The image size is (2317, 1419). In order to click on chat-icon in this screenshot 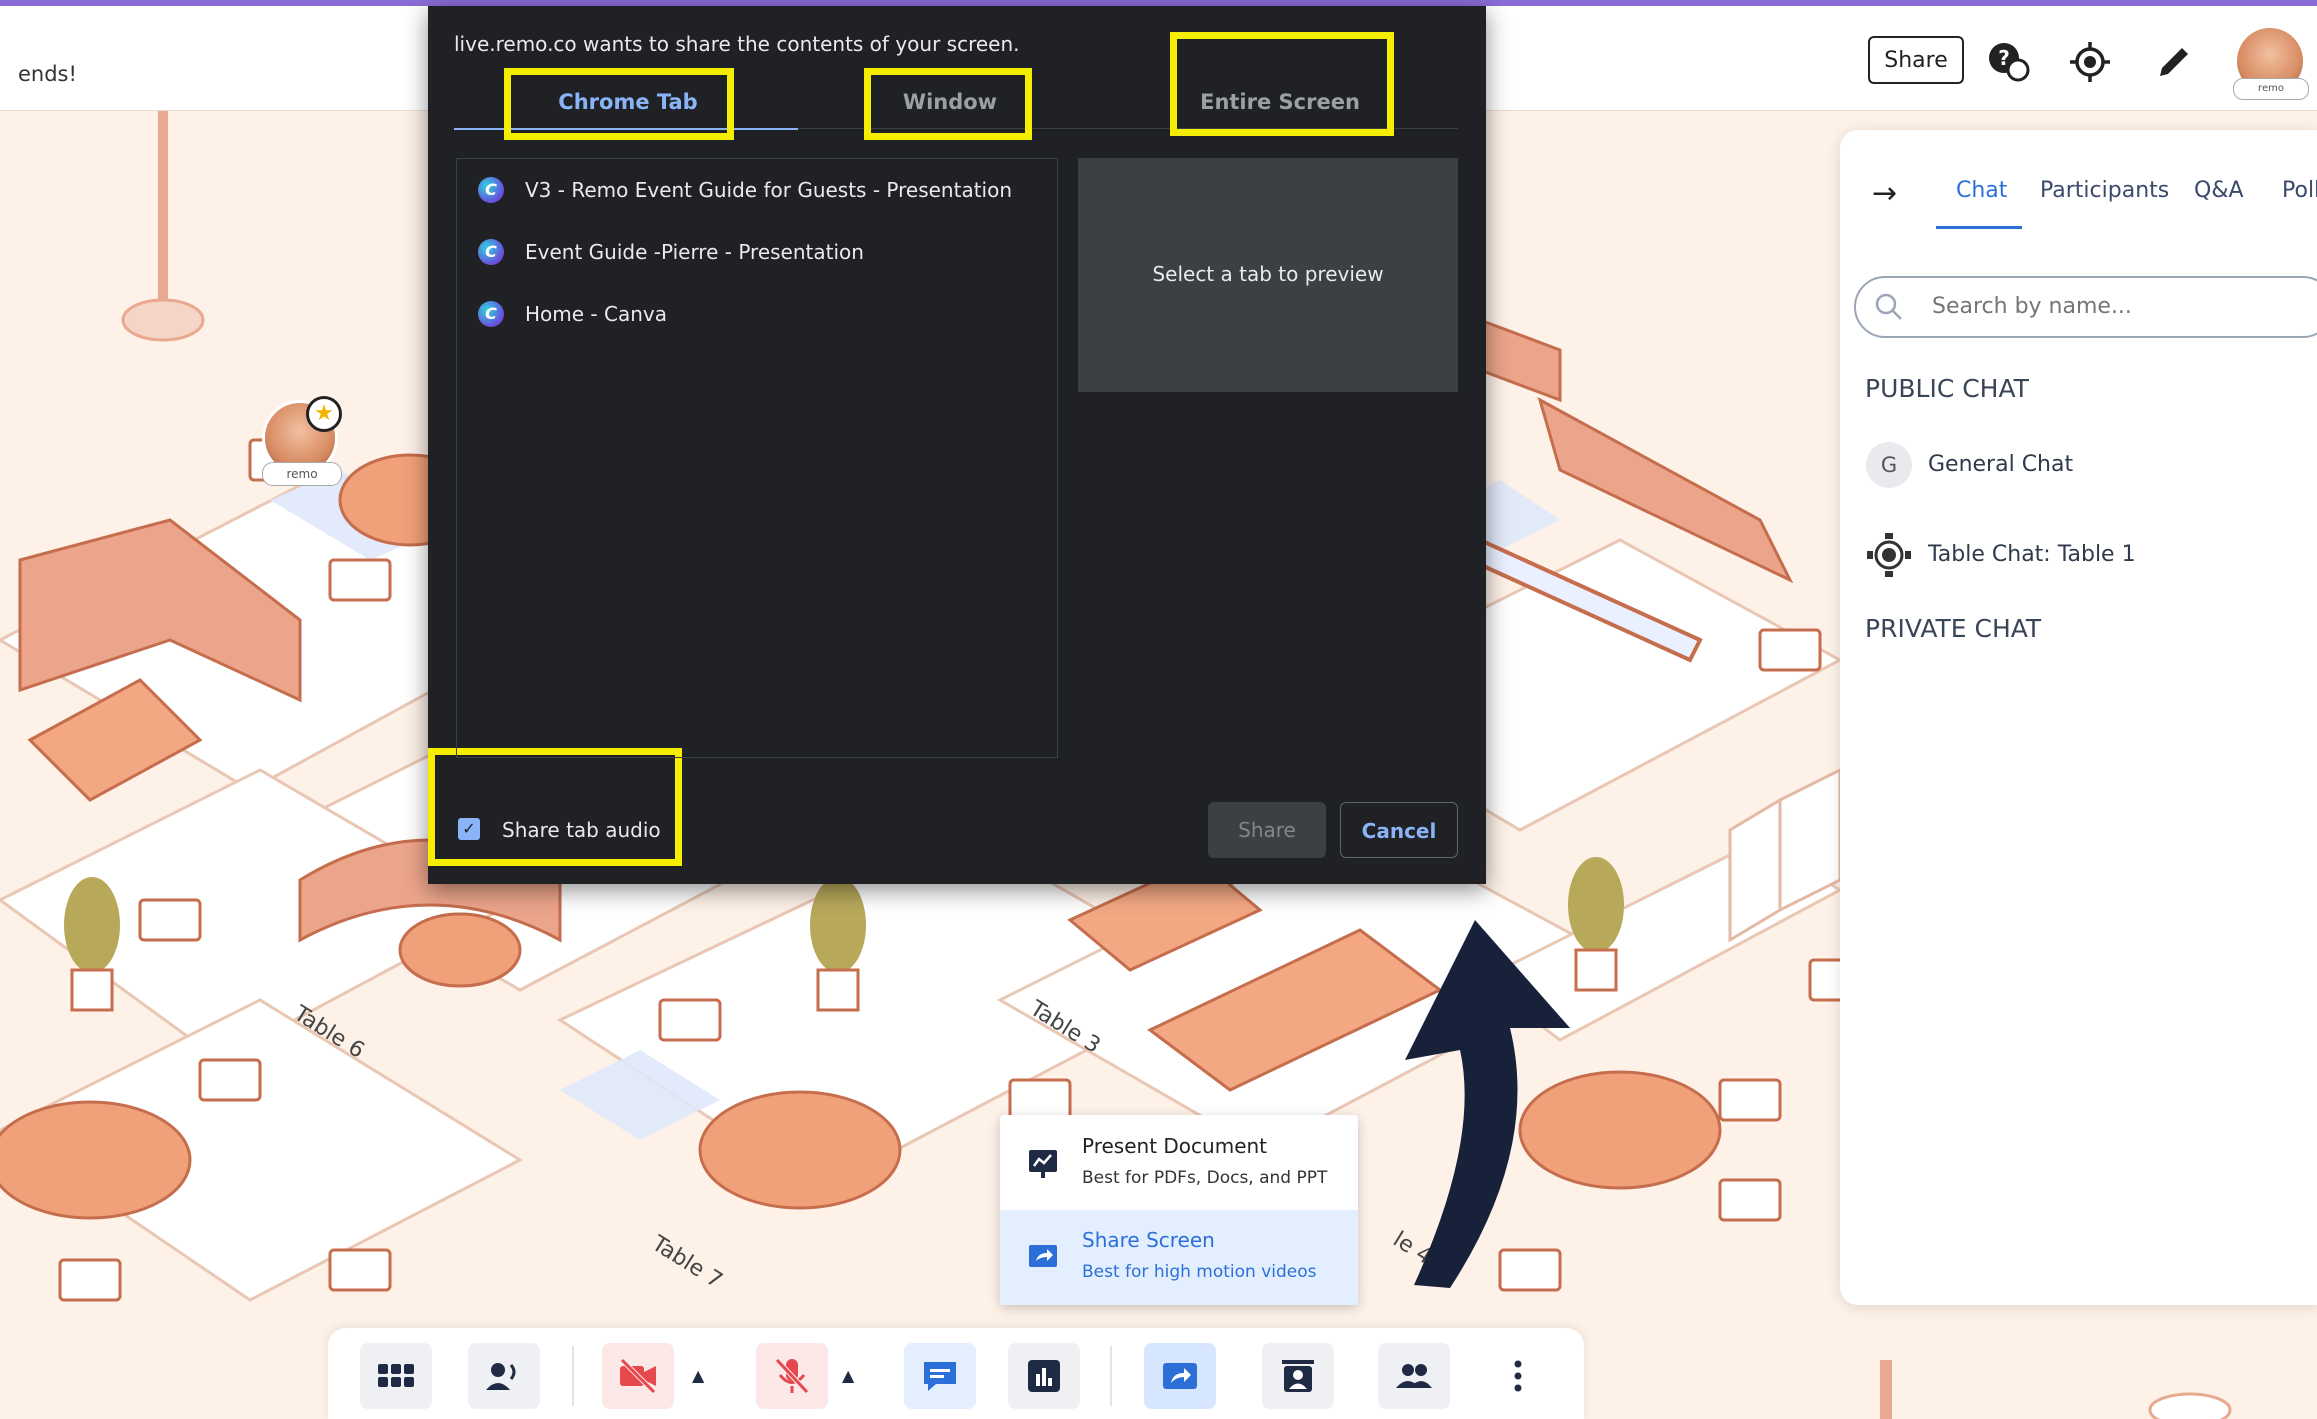, I will do `click(940, 1376)`.